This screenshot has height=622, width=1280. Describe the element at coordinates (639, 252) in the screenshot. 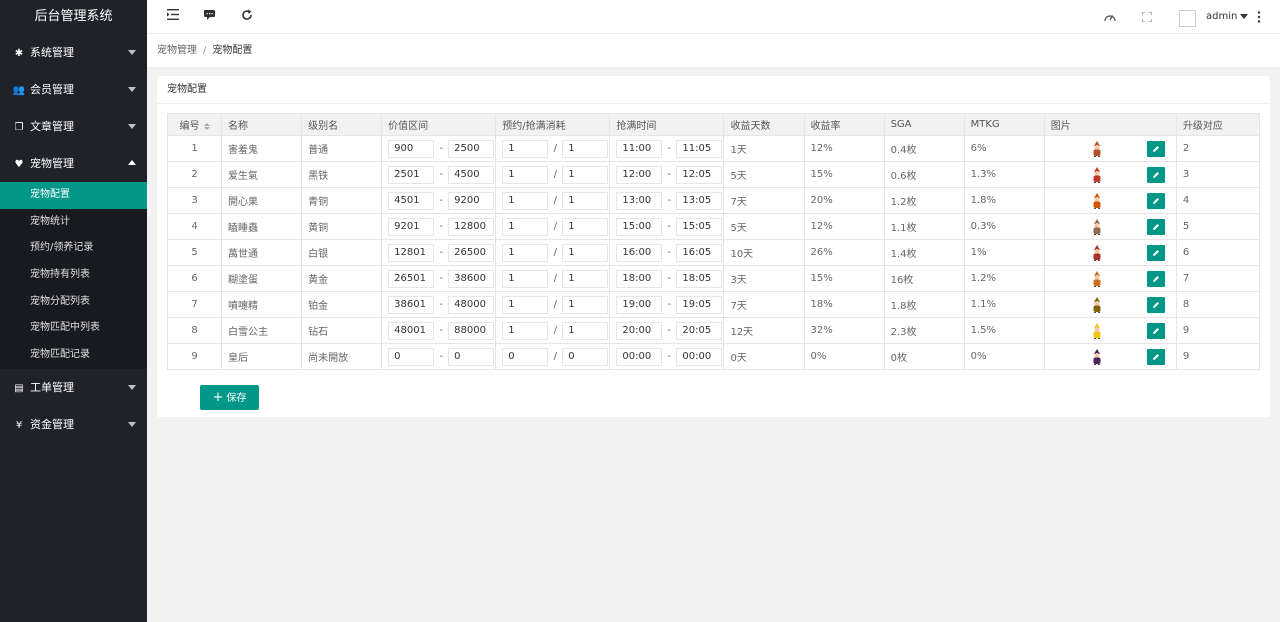

I see `time-start-input: 16:00` at that location.